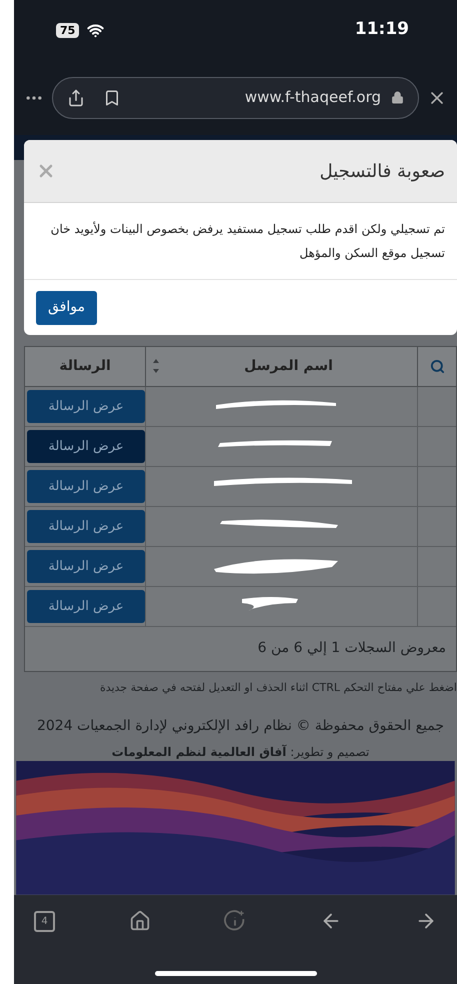 This screenshot has width=457, height=984. Describe the element at coordinates (270, 604) in the screenshot. I see `redaction-scribble-drawing` at that location.